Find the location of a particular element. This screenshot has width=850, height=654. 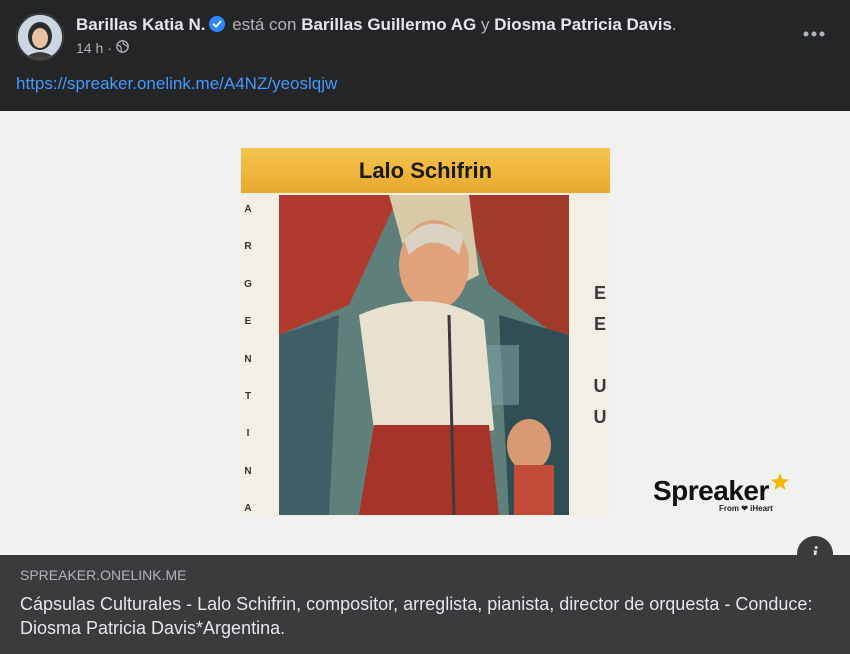

cover-title: Lalo Schifrin is located at coordinates (425, 170).